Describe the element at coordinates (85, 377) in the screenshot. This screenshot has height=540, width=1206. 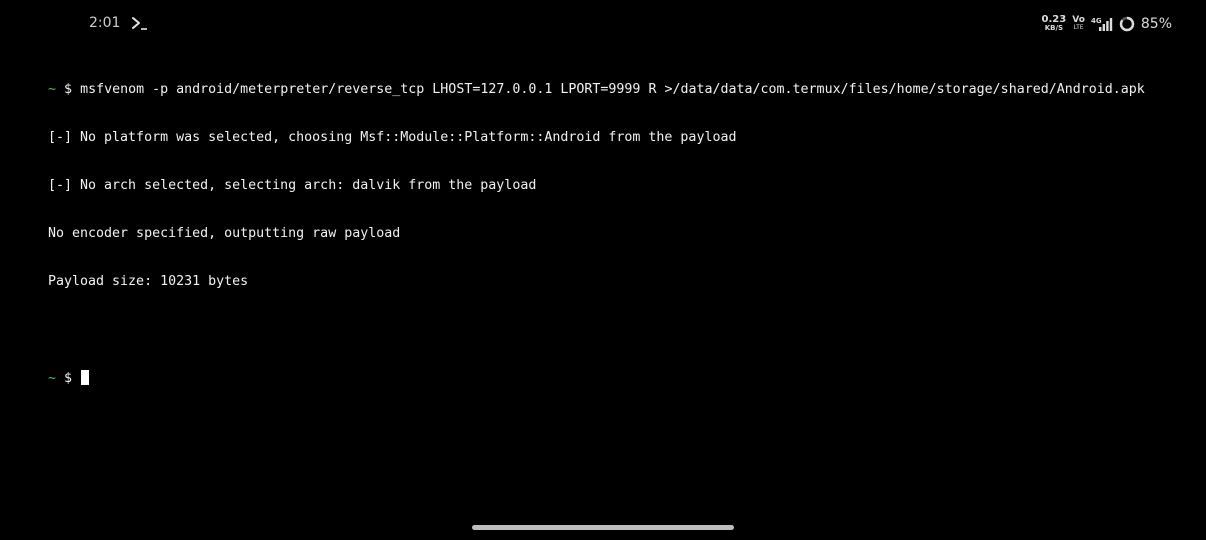
I see `terminal-cursor` at that location.